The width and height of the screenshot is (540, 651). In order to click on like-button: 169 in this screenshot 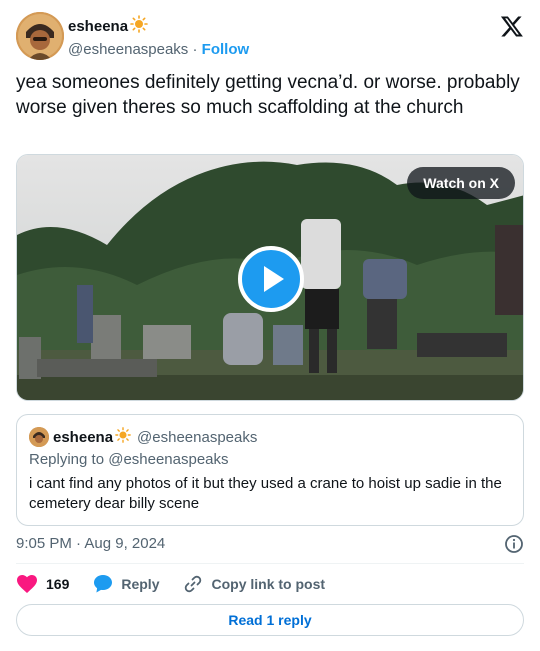, I will do `click(42, 584)`.